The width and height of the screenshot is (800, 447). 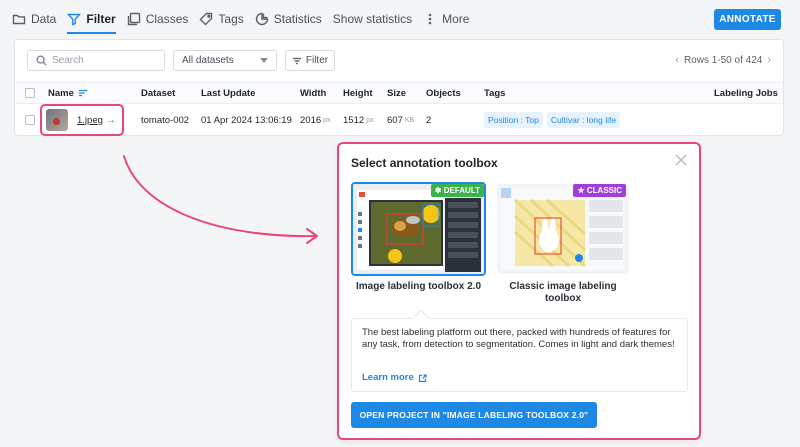 I want to click on search-input, so click(x=102, y=60).